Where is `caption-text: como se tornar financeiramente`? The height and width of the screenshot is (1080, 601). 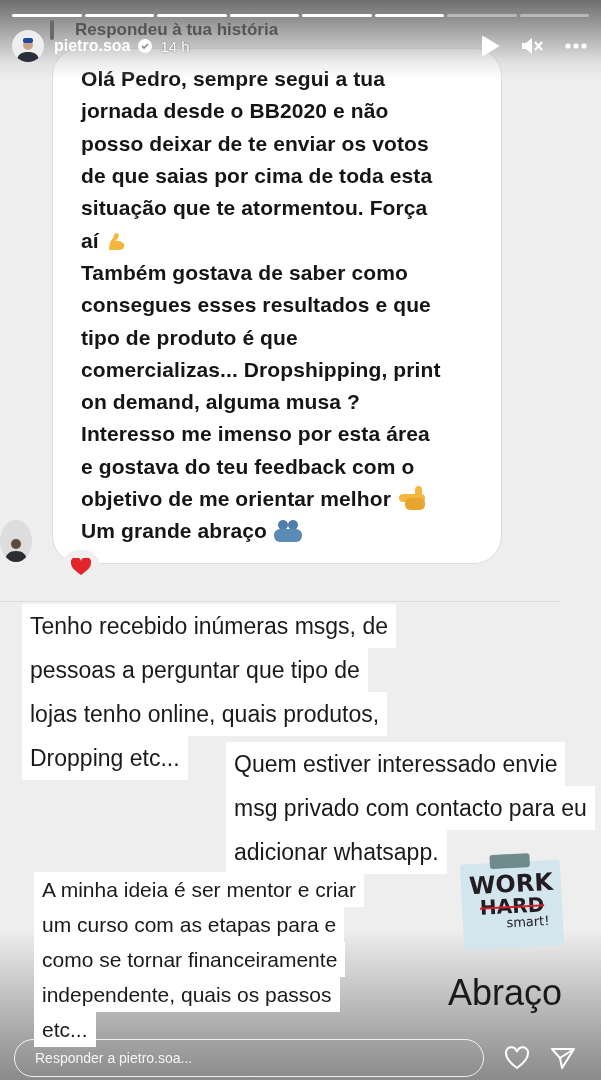
caption-text: como se tornar financeiramente is located at coordinates (190, 959).